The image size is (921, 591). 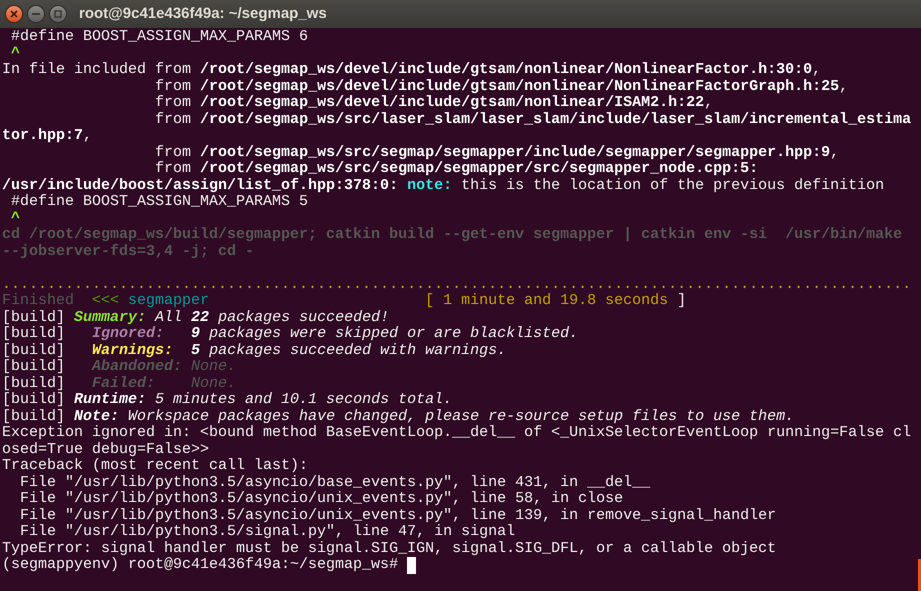 I want to click on window-title: root@9c41e436f49a: ~/segmap_ws, so click(x=203, y=14).